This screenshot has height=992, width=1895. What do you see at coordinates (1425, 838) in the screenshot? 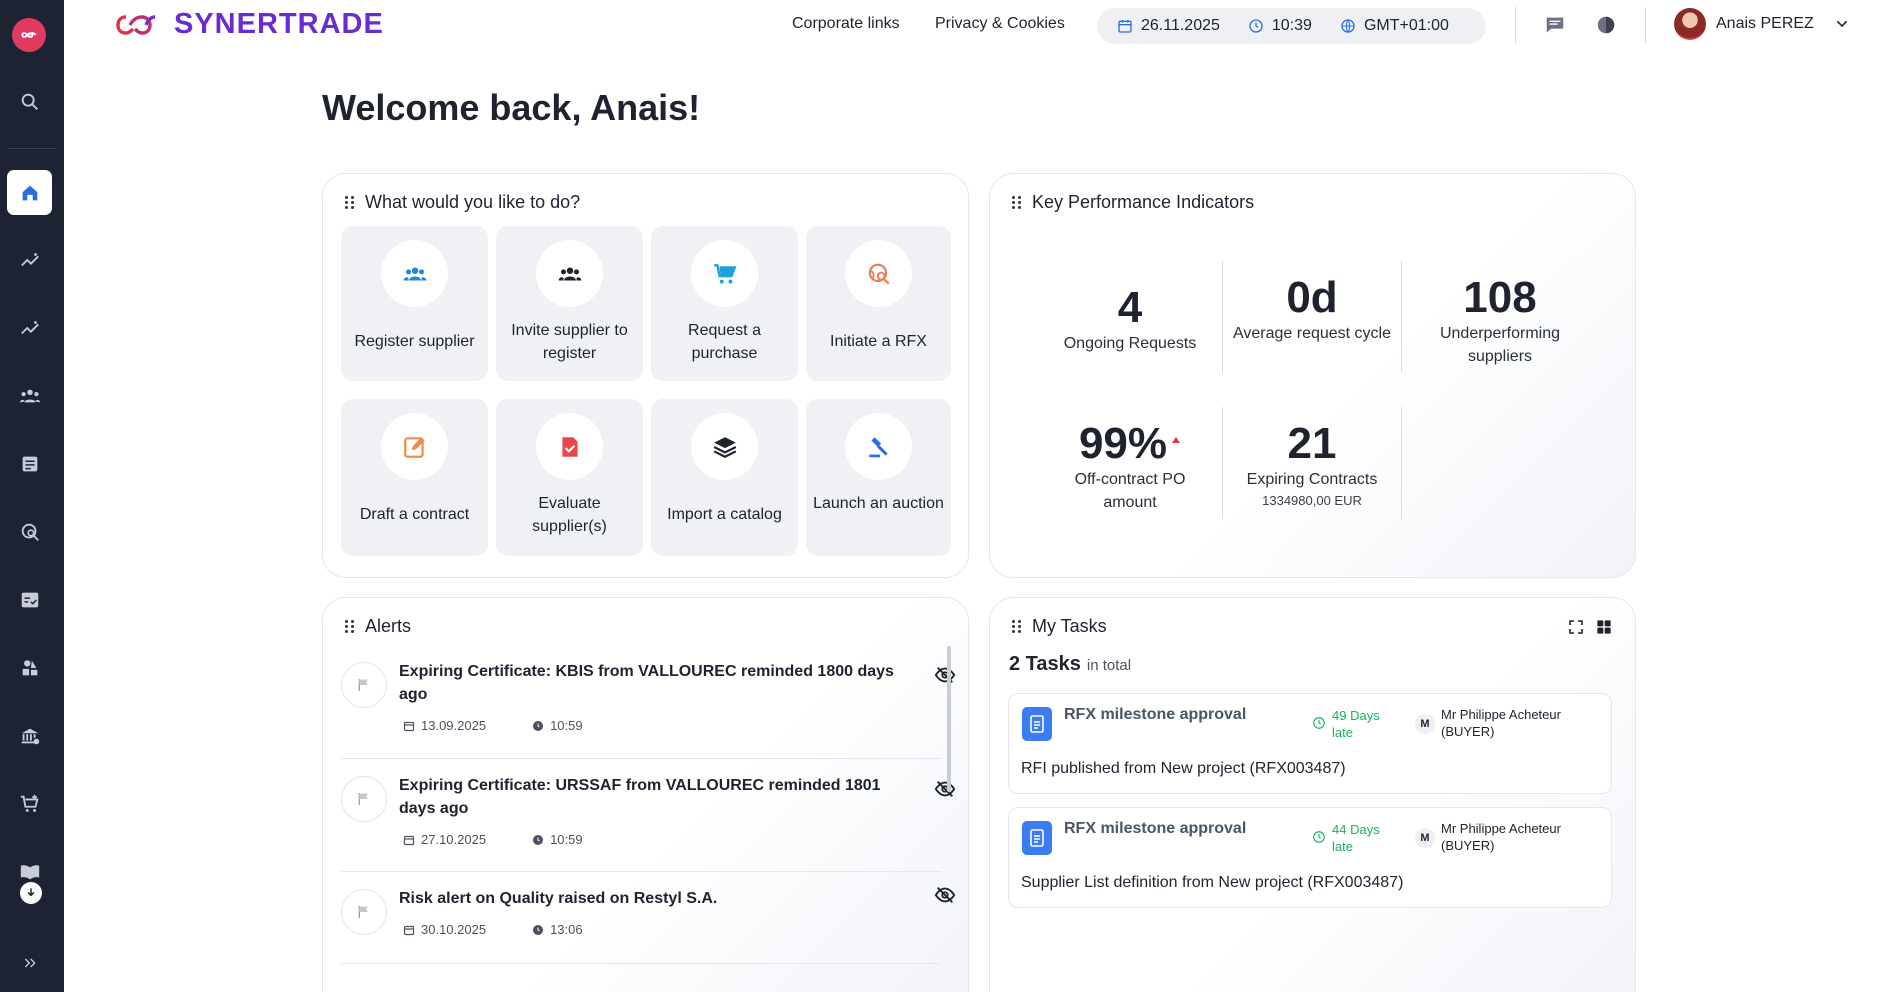
I see `assignee-initial-badge: M` at bounding box center [1425, 838].